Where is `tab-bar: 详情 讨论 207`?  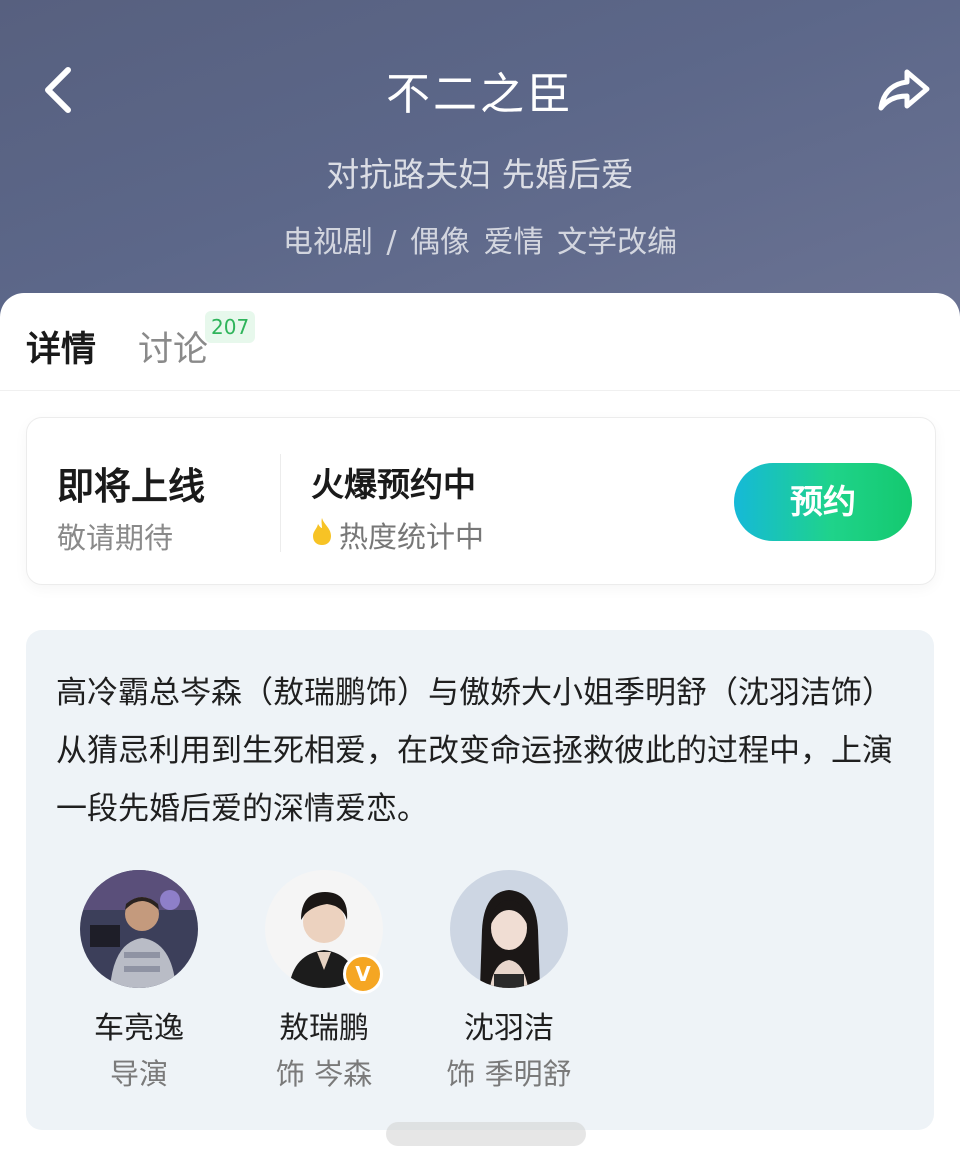
tab-bar: 详情 讨论 207 is located at coordinates (480, 342).